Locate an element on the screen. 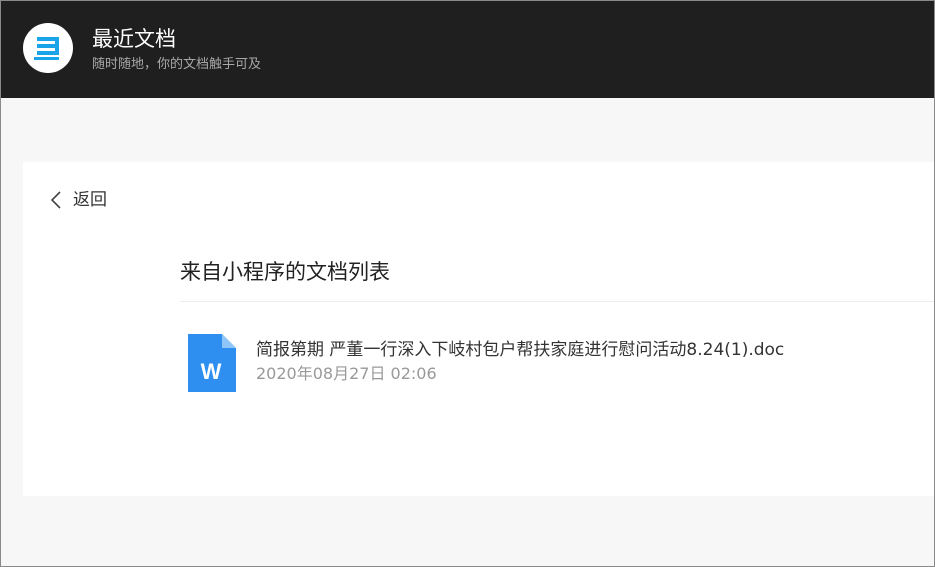 This screenshot has width=935, height=567. word-document-icon: W is located at coordinates (212, 363).